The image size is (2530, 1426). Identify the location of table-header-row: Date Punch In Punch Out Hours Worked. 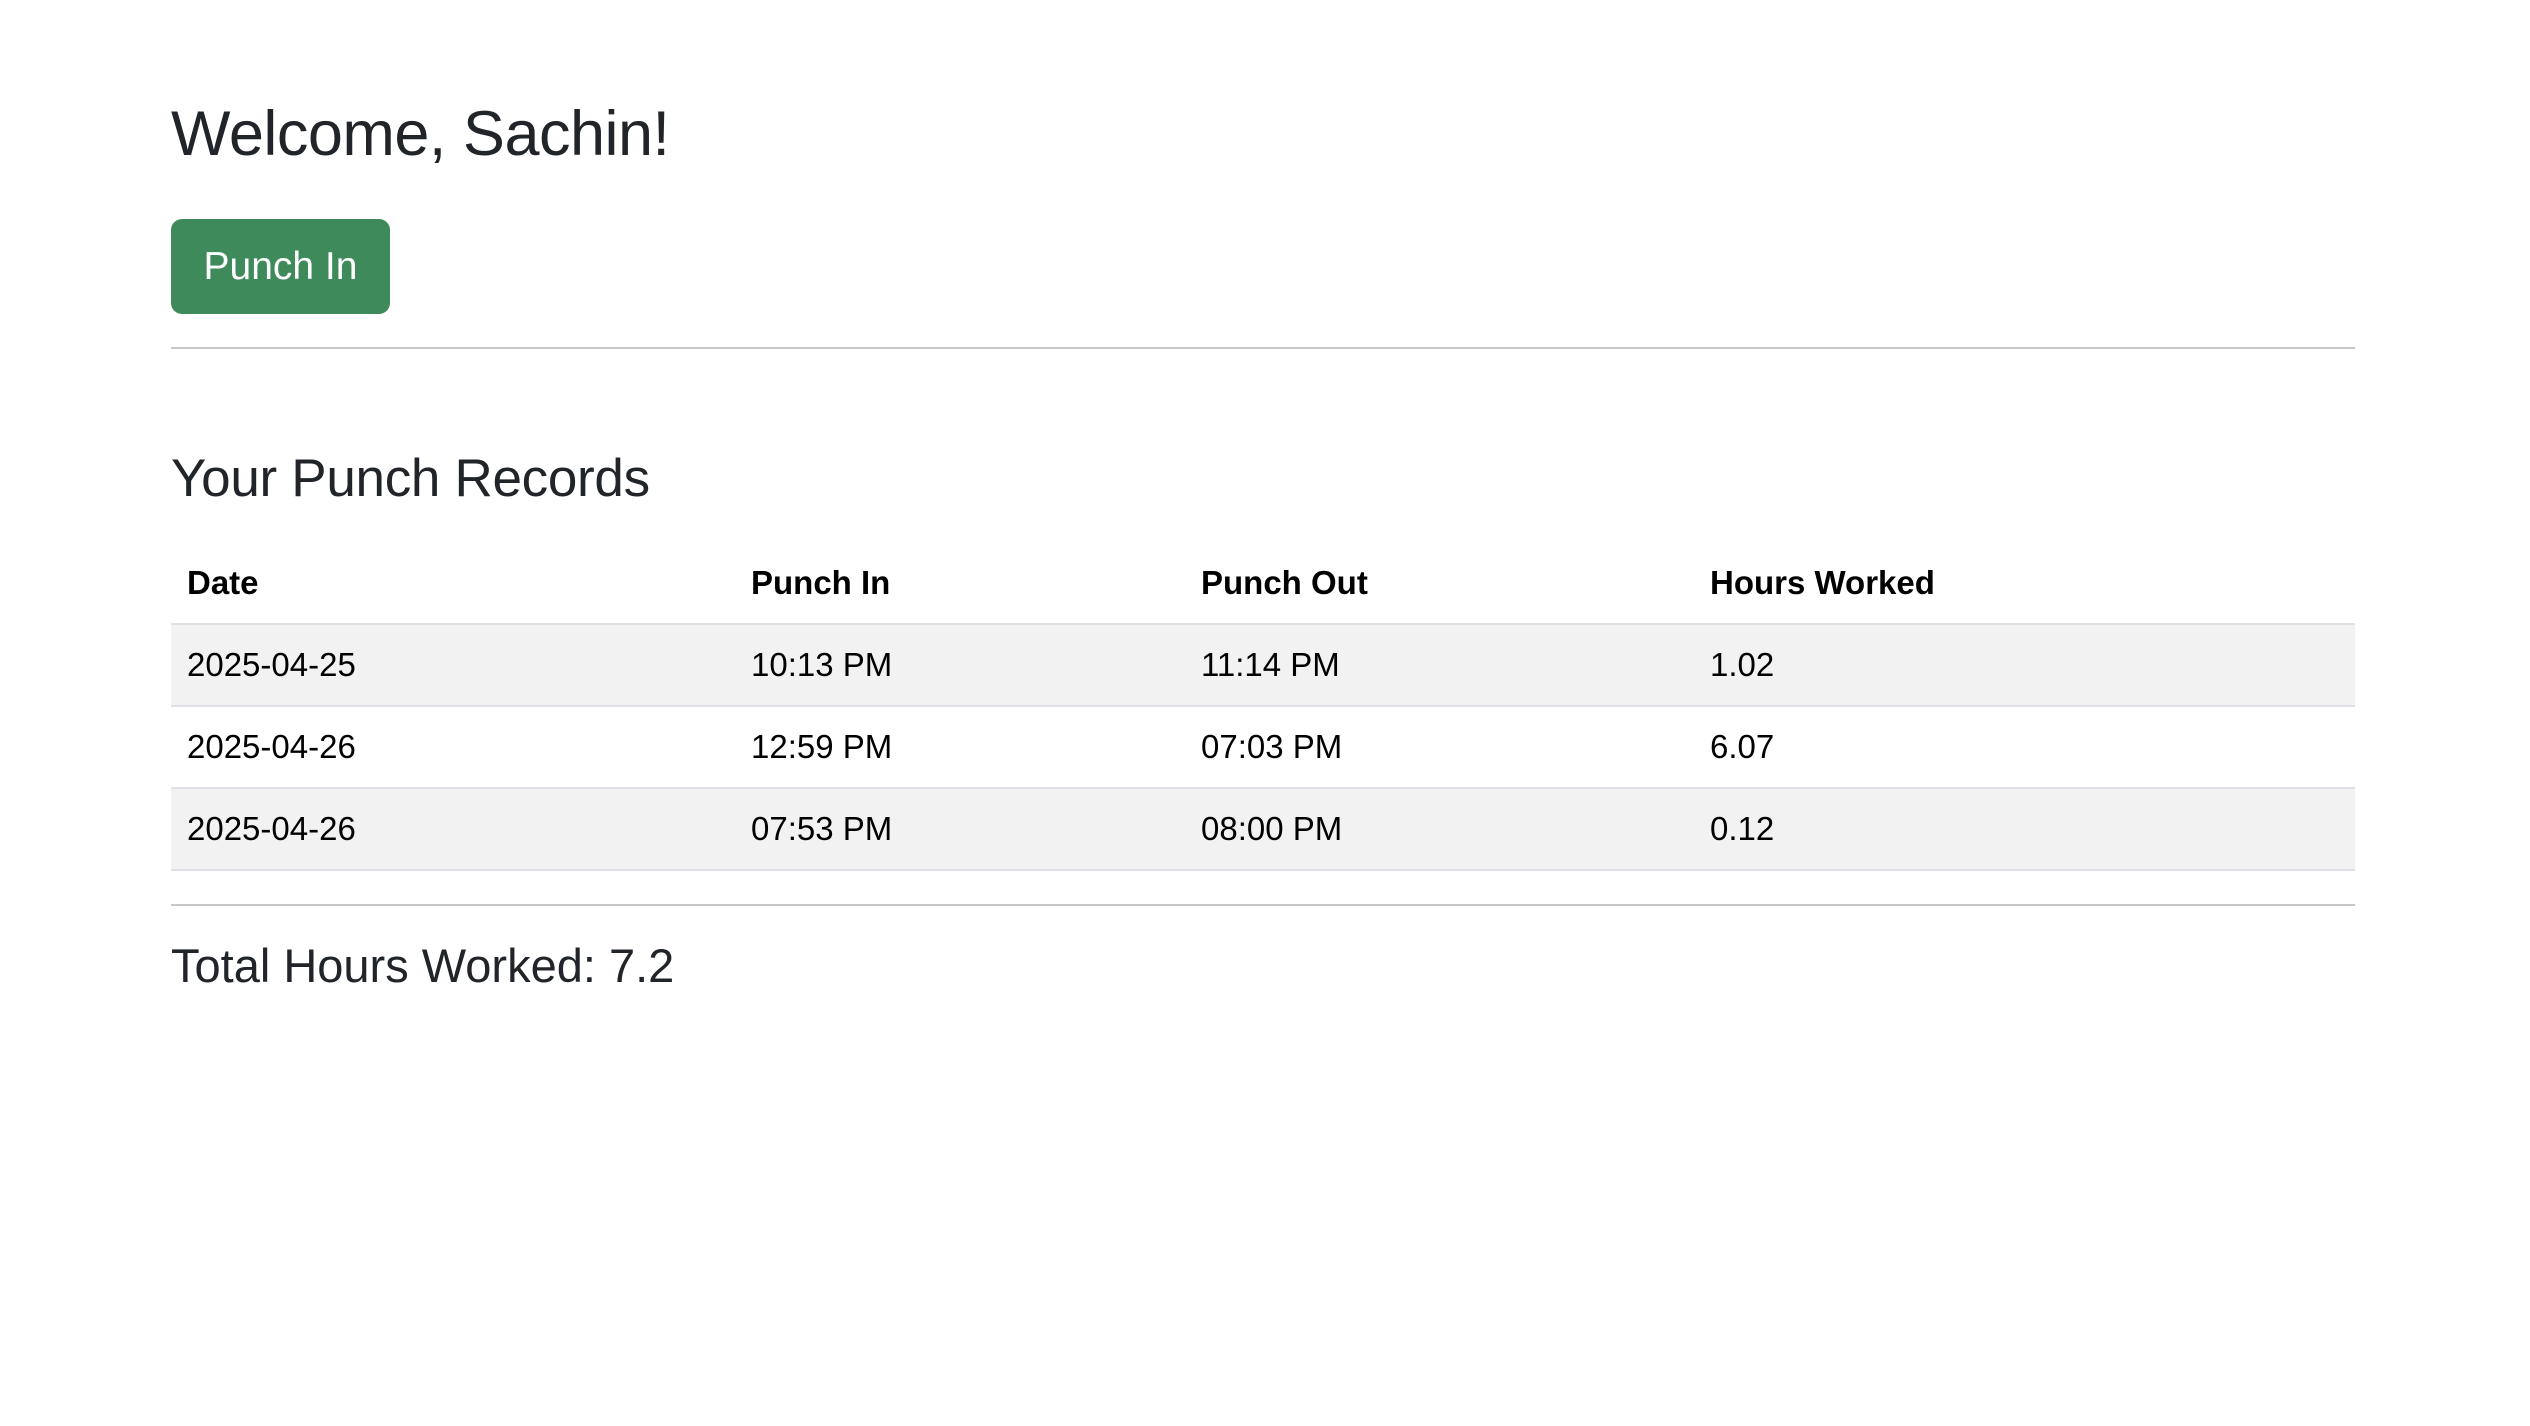
(1263, 584).